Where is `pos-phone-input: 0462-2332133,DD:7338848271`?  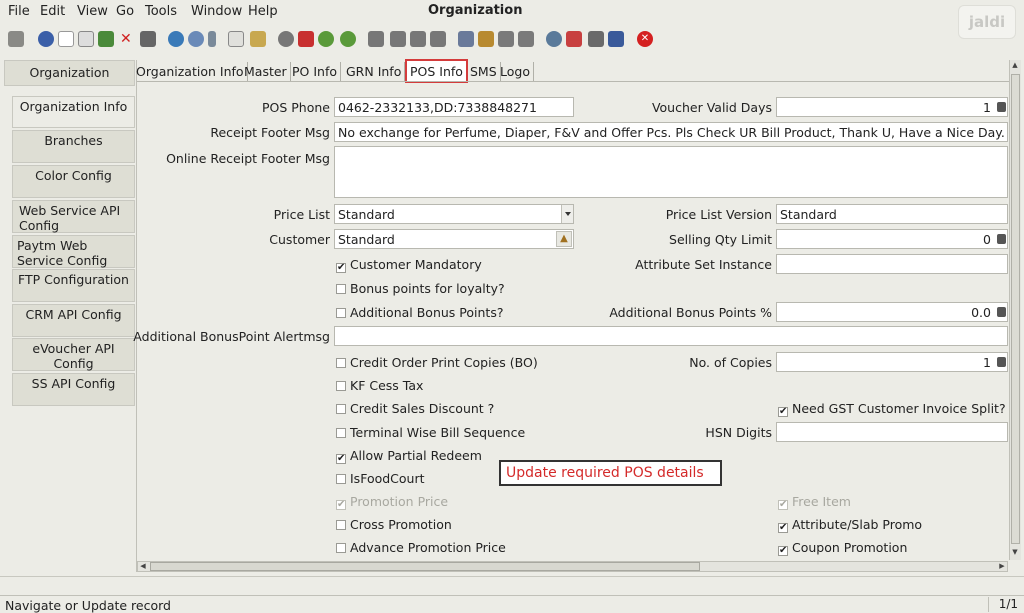 pos-phone-input: 0462-2332133,DD:7338848271 is located at coordinates (454, 107).